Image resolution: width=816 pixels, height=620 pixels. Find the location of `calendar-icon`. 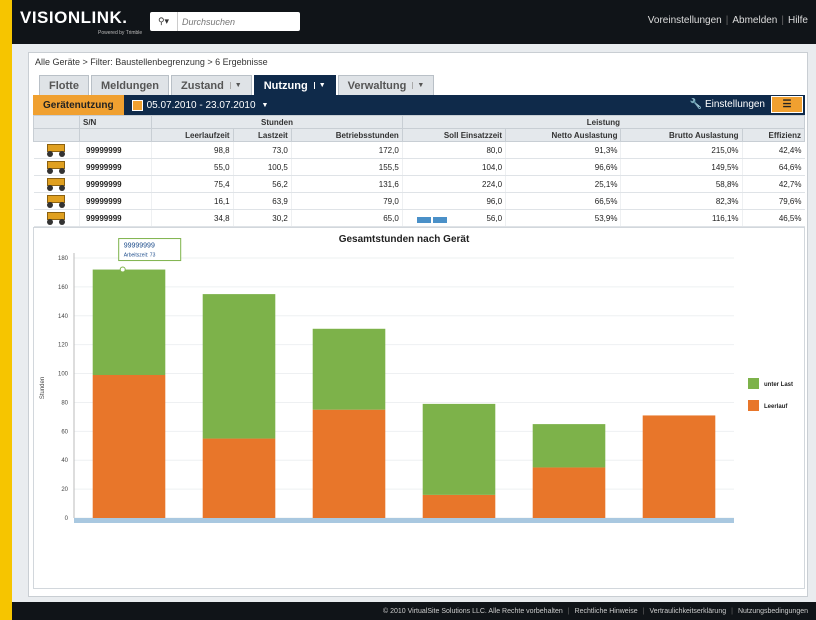

calendar-icon is located at coordinates (137, 105).